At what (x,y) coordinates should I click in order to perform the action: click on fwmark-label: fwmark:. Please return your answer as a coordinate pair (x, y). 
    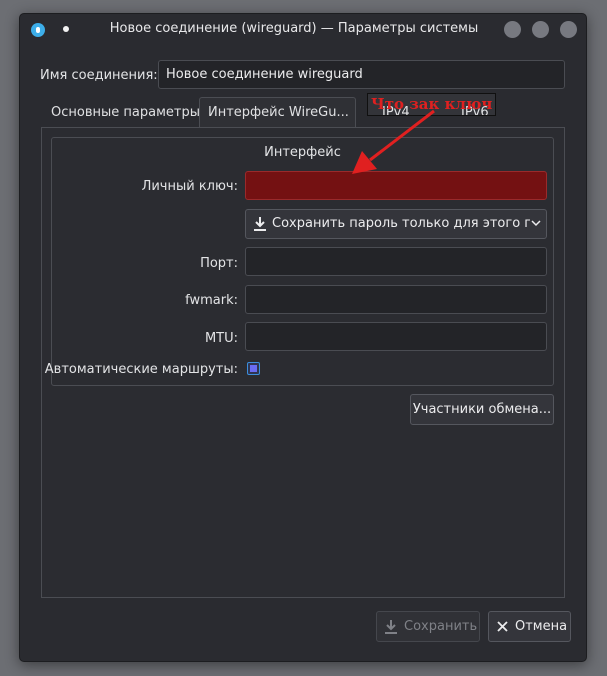
    Looking at the image, I should click on (211, 300).